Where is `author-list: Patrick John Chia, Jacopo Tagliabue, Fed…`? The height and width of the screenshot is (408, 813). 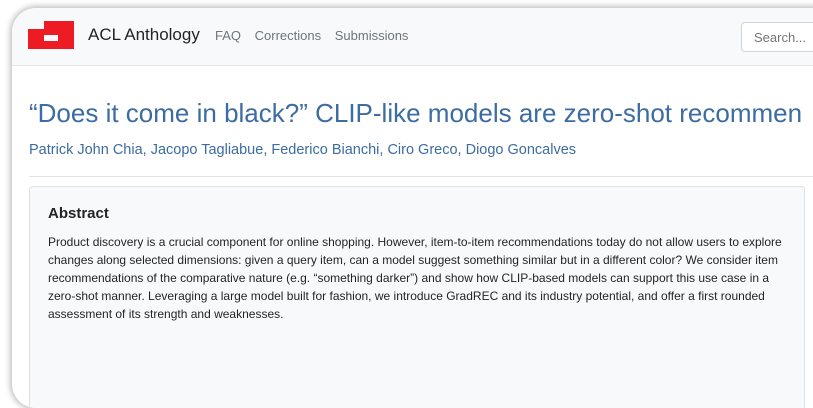
author-list: Patrick John Chia, Jacopo Tagliabue, Fed… is located at coordinates (303, 150).